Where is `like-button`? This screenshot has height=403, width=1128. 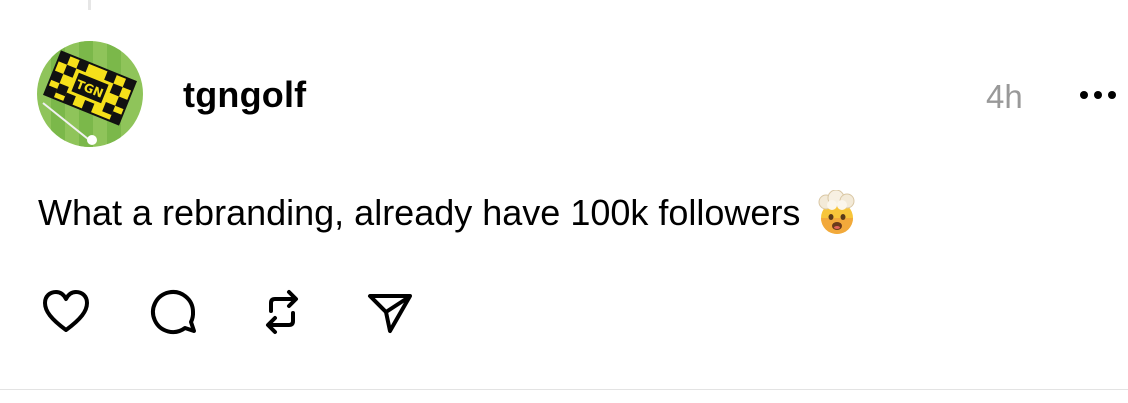
like-button is located at coordinates (66, 312).